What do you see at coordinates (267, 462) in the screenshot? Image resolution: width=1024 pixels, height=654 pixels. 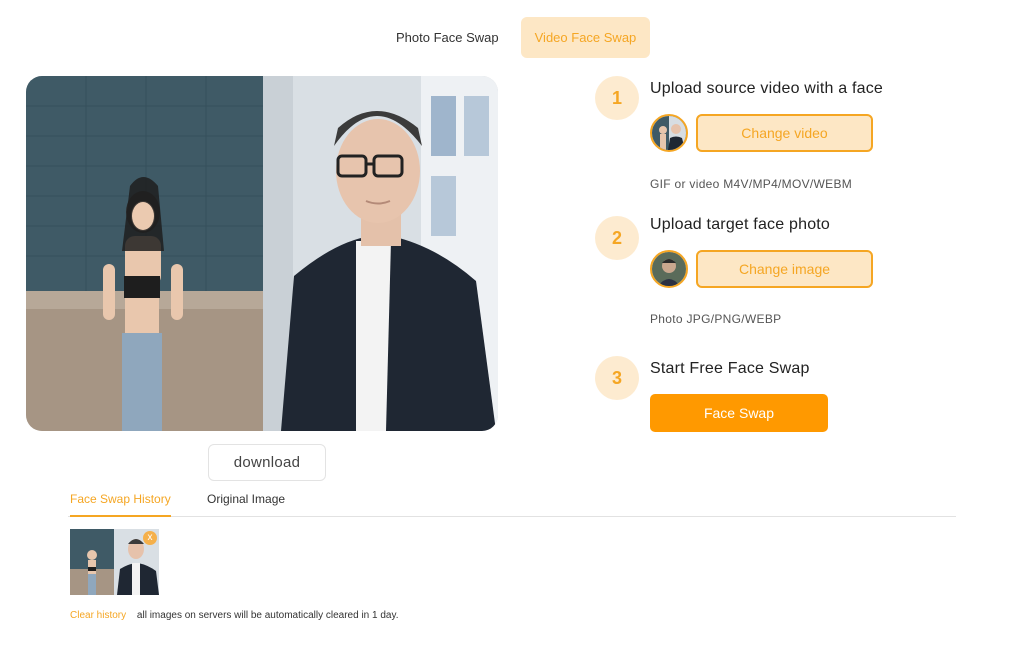 I see `download-button: download` at bounding box center [267, 462].